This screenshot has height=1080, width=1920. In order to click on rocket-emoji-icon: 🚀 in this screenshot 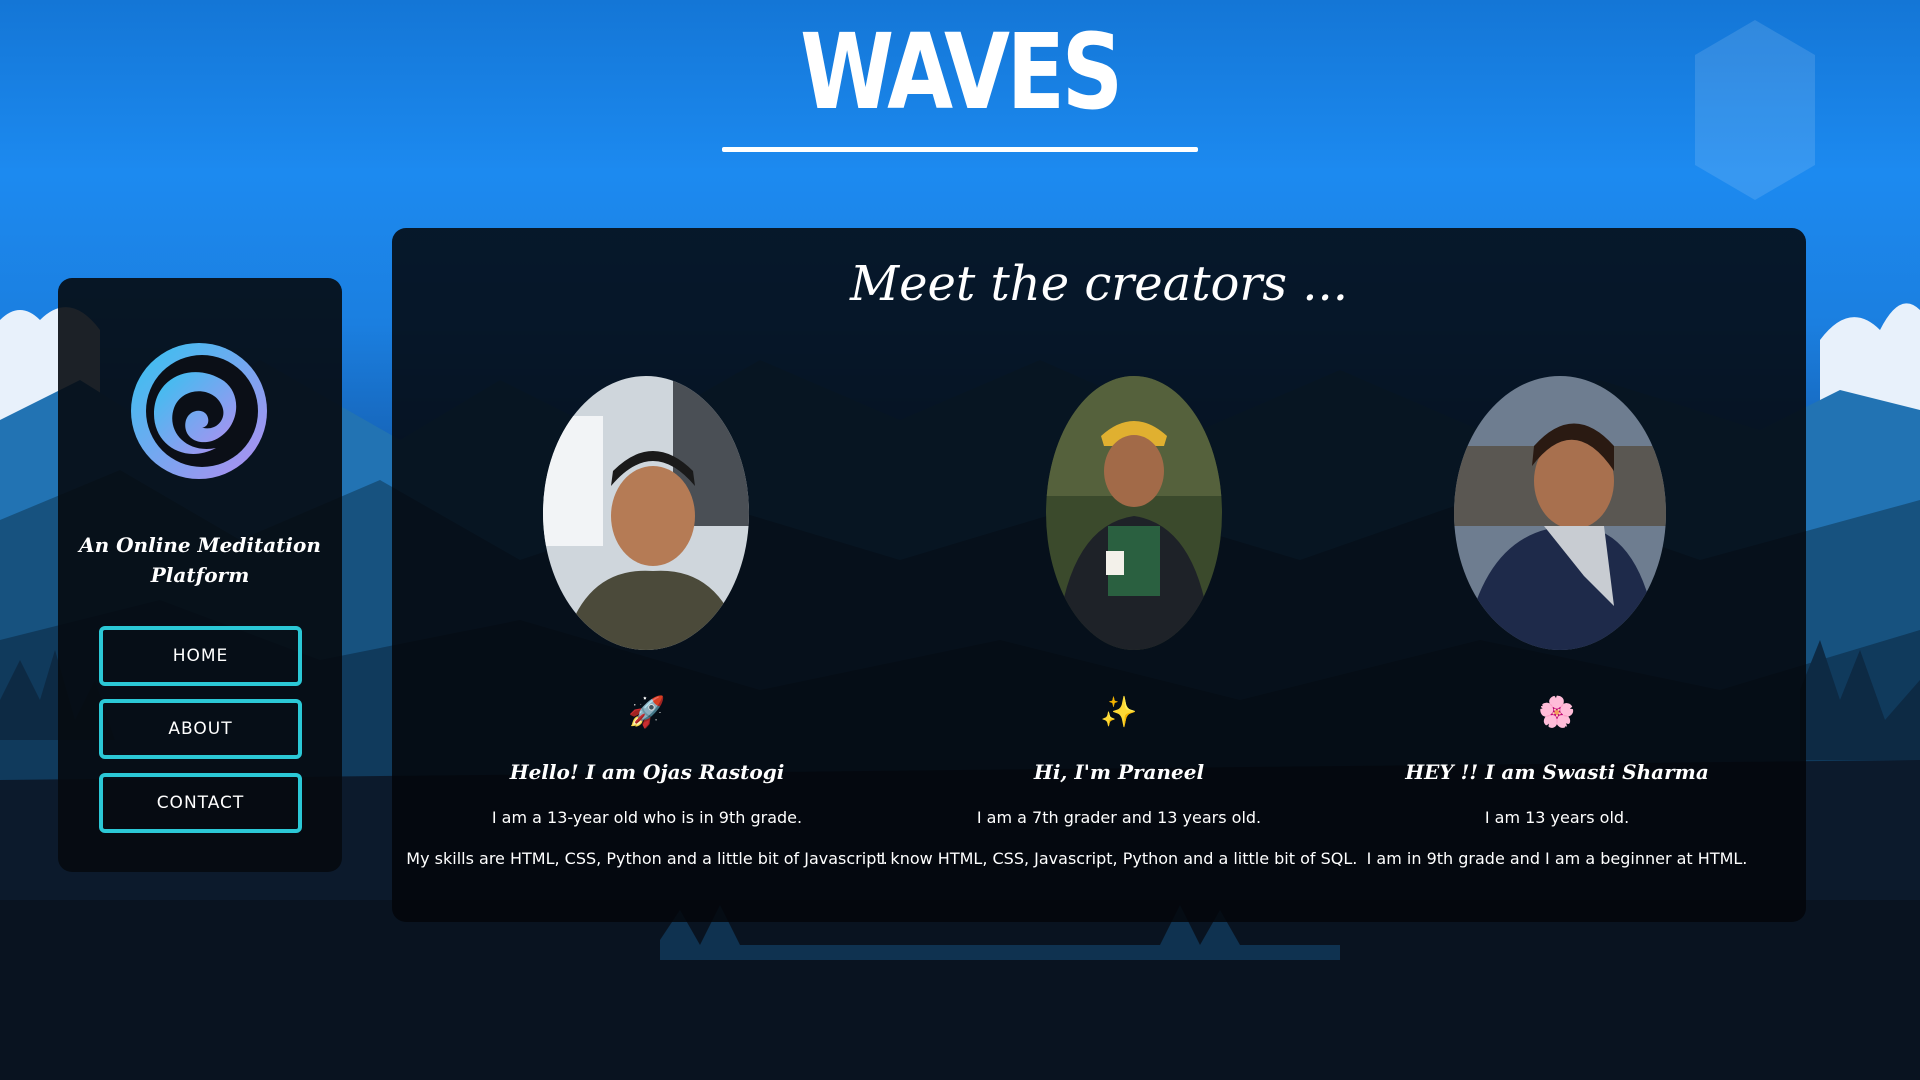, I will do `click(647, 712)`.